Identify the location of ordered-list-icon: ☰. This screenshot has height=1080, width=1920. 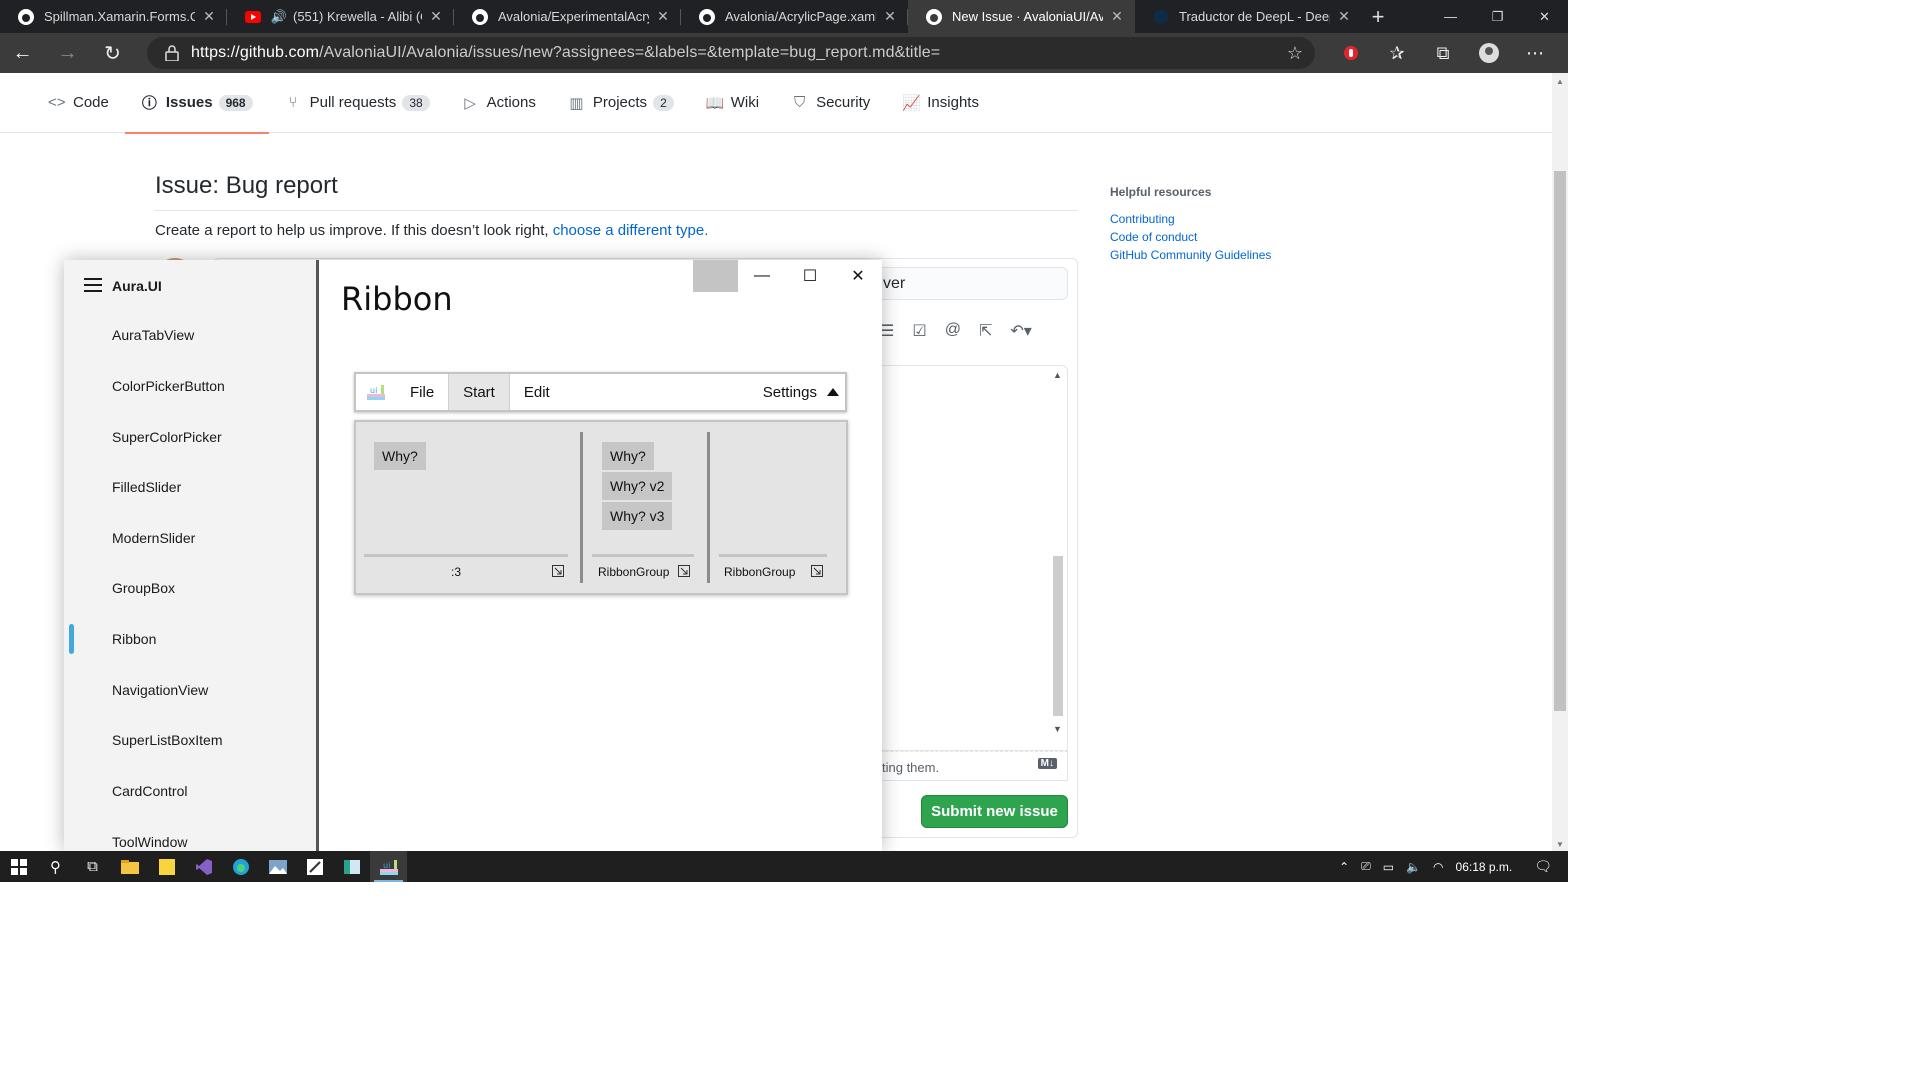
(887, 331).